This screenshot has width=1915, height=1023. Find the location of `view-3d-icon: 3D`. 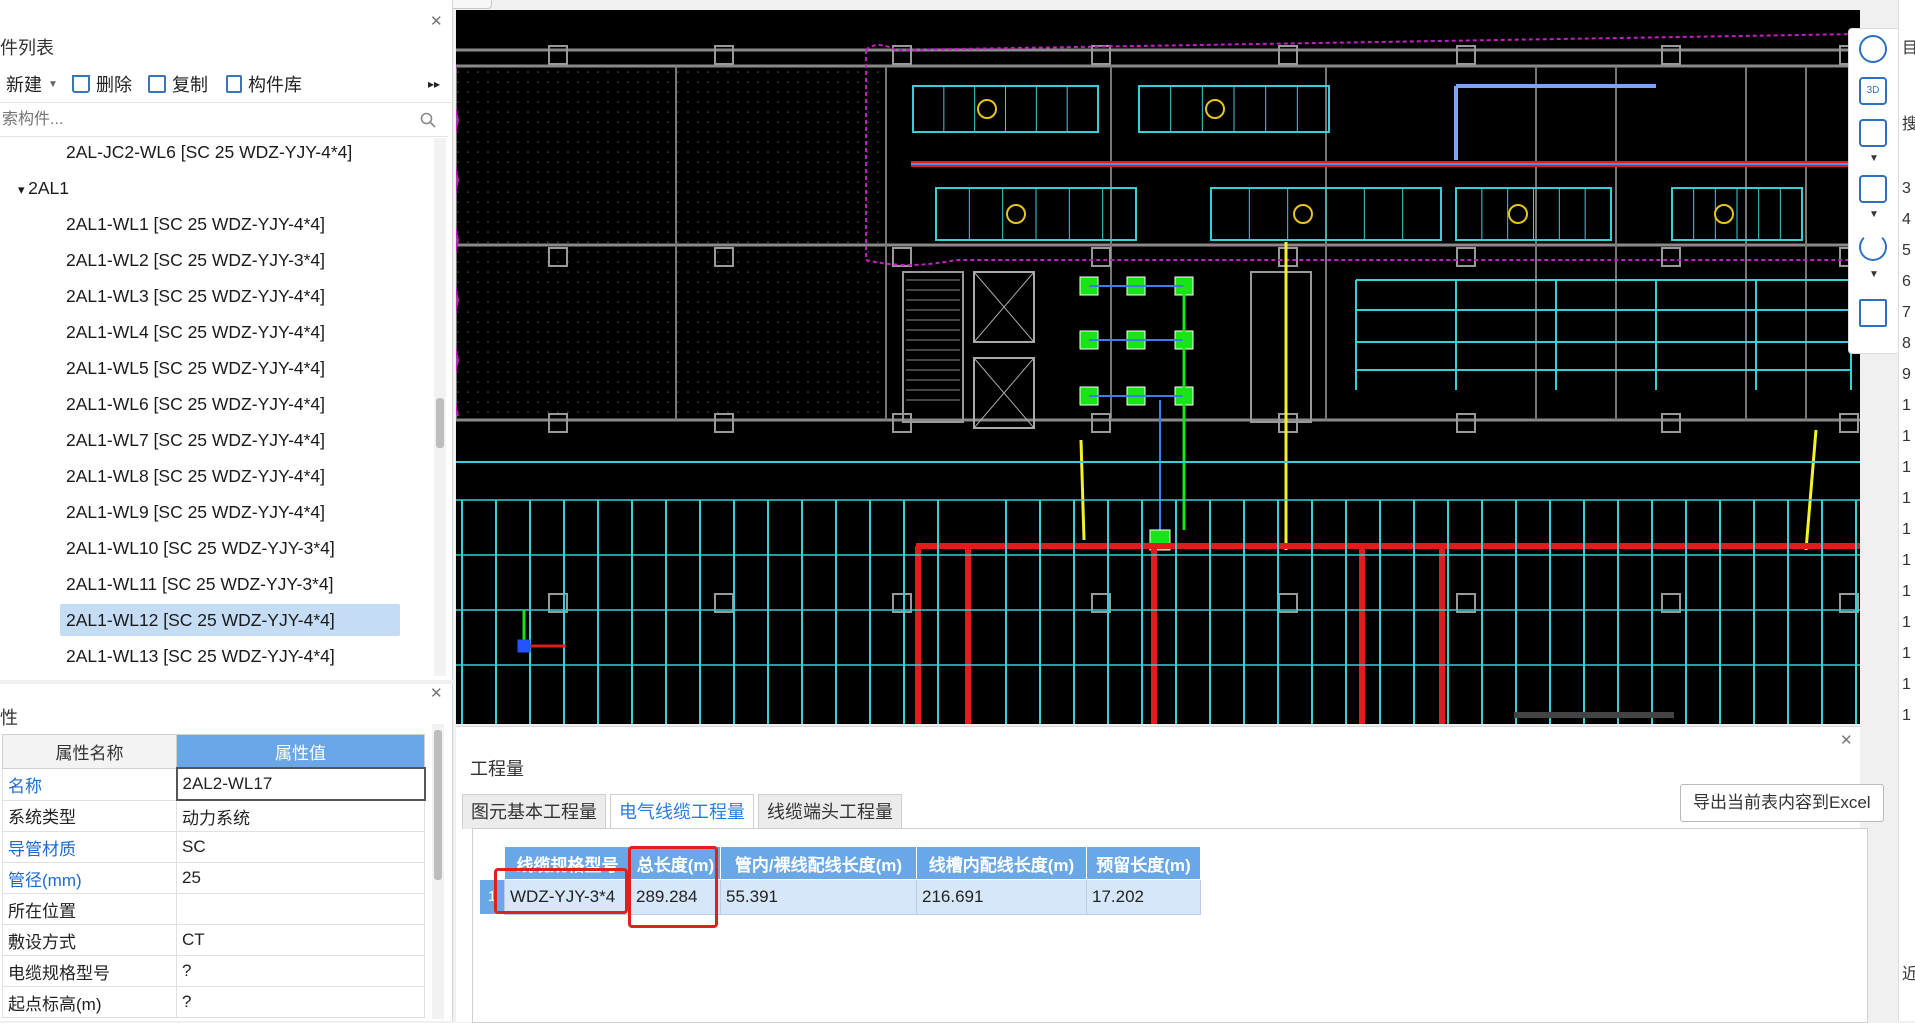

view-3d-icon: 3D is located at coordinates (1873, 91).